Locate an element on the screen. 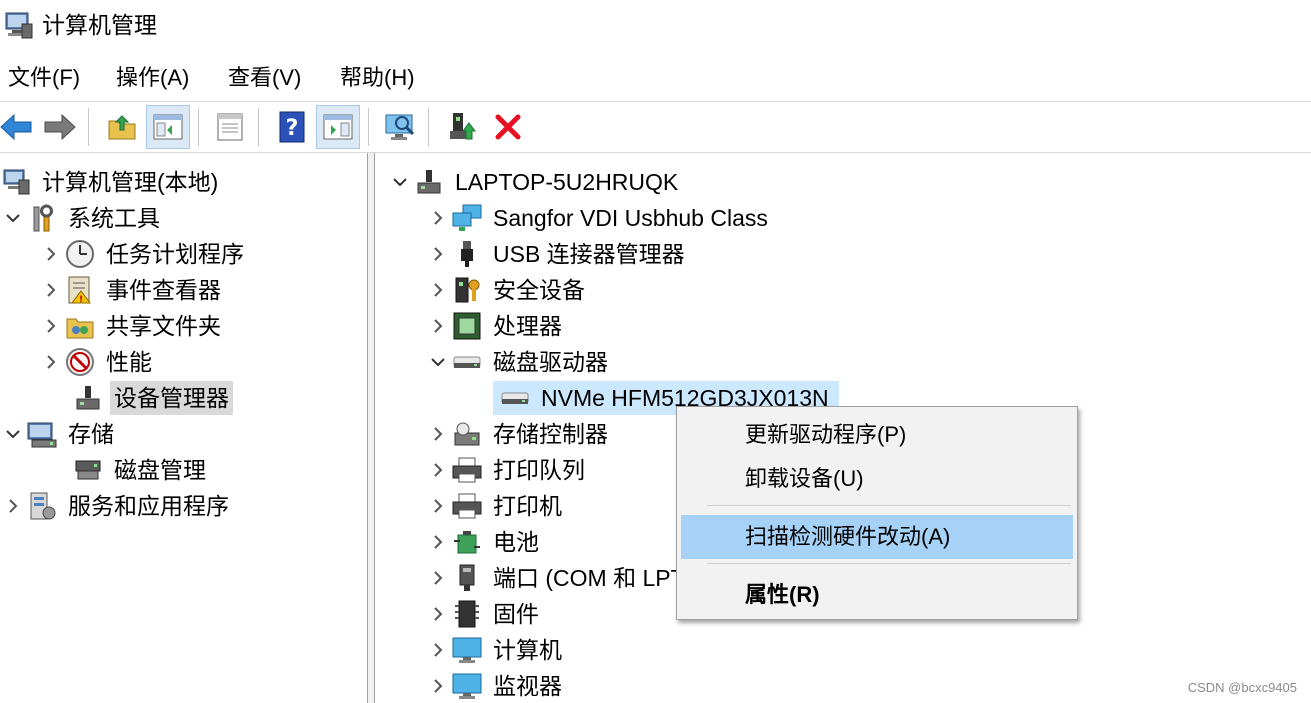 This screenshot has width=1311, height=703. services-icon is located at coordinates (42, 506).